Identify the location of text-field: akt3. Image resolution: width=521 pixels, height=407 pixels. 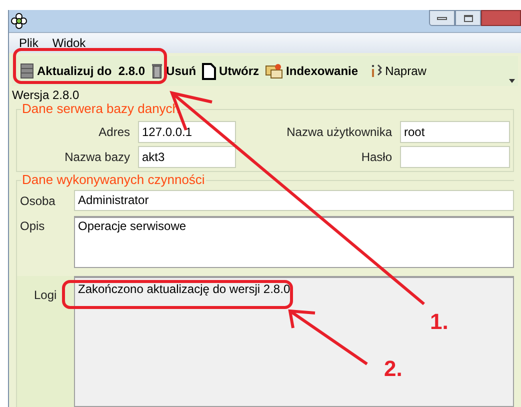
(187, 157).